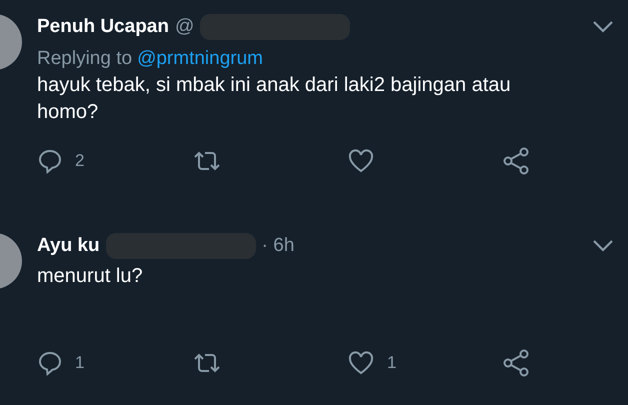 This screenshot has height=405, width=628. What do you see at coordinates (200, 59) in the screenshot?
I see `mention-link: @prmtningrum` at bounding box center [200, 59].